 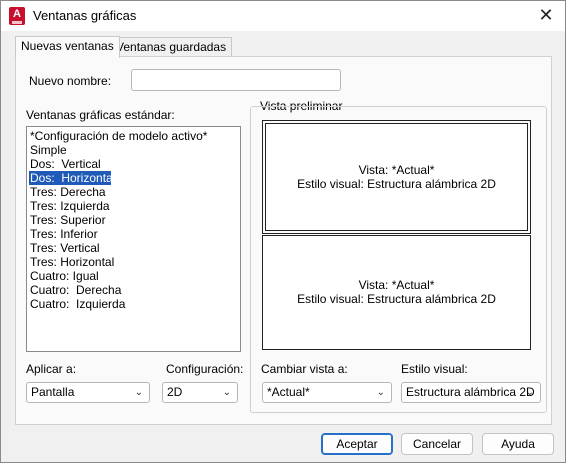 What do you see at coordinates (100, 115) in the screenshot?
I see `standard-viewports-label: Ventanas gráficas estándar:` at bounding box center [100, 115].